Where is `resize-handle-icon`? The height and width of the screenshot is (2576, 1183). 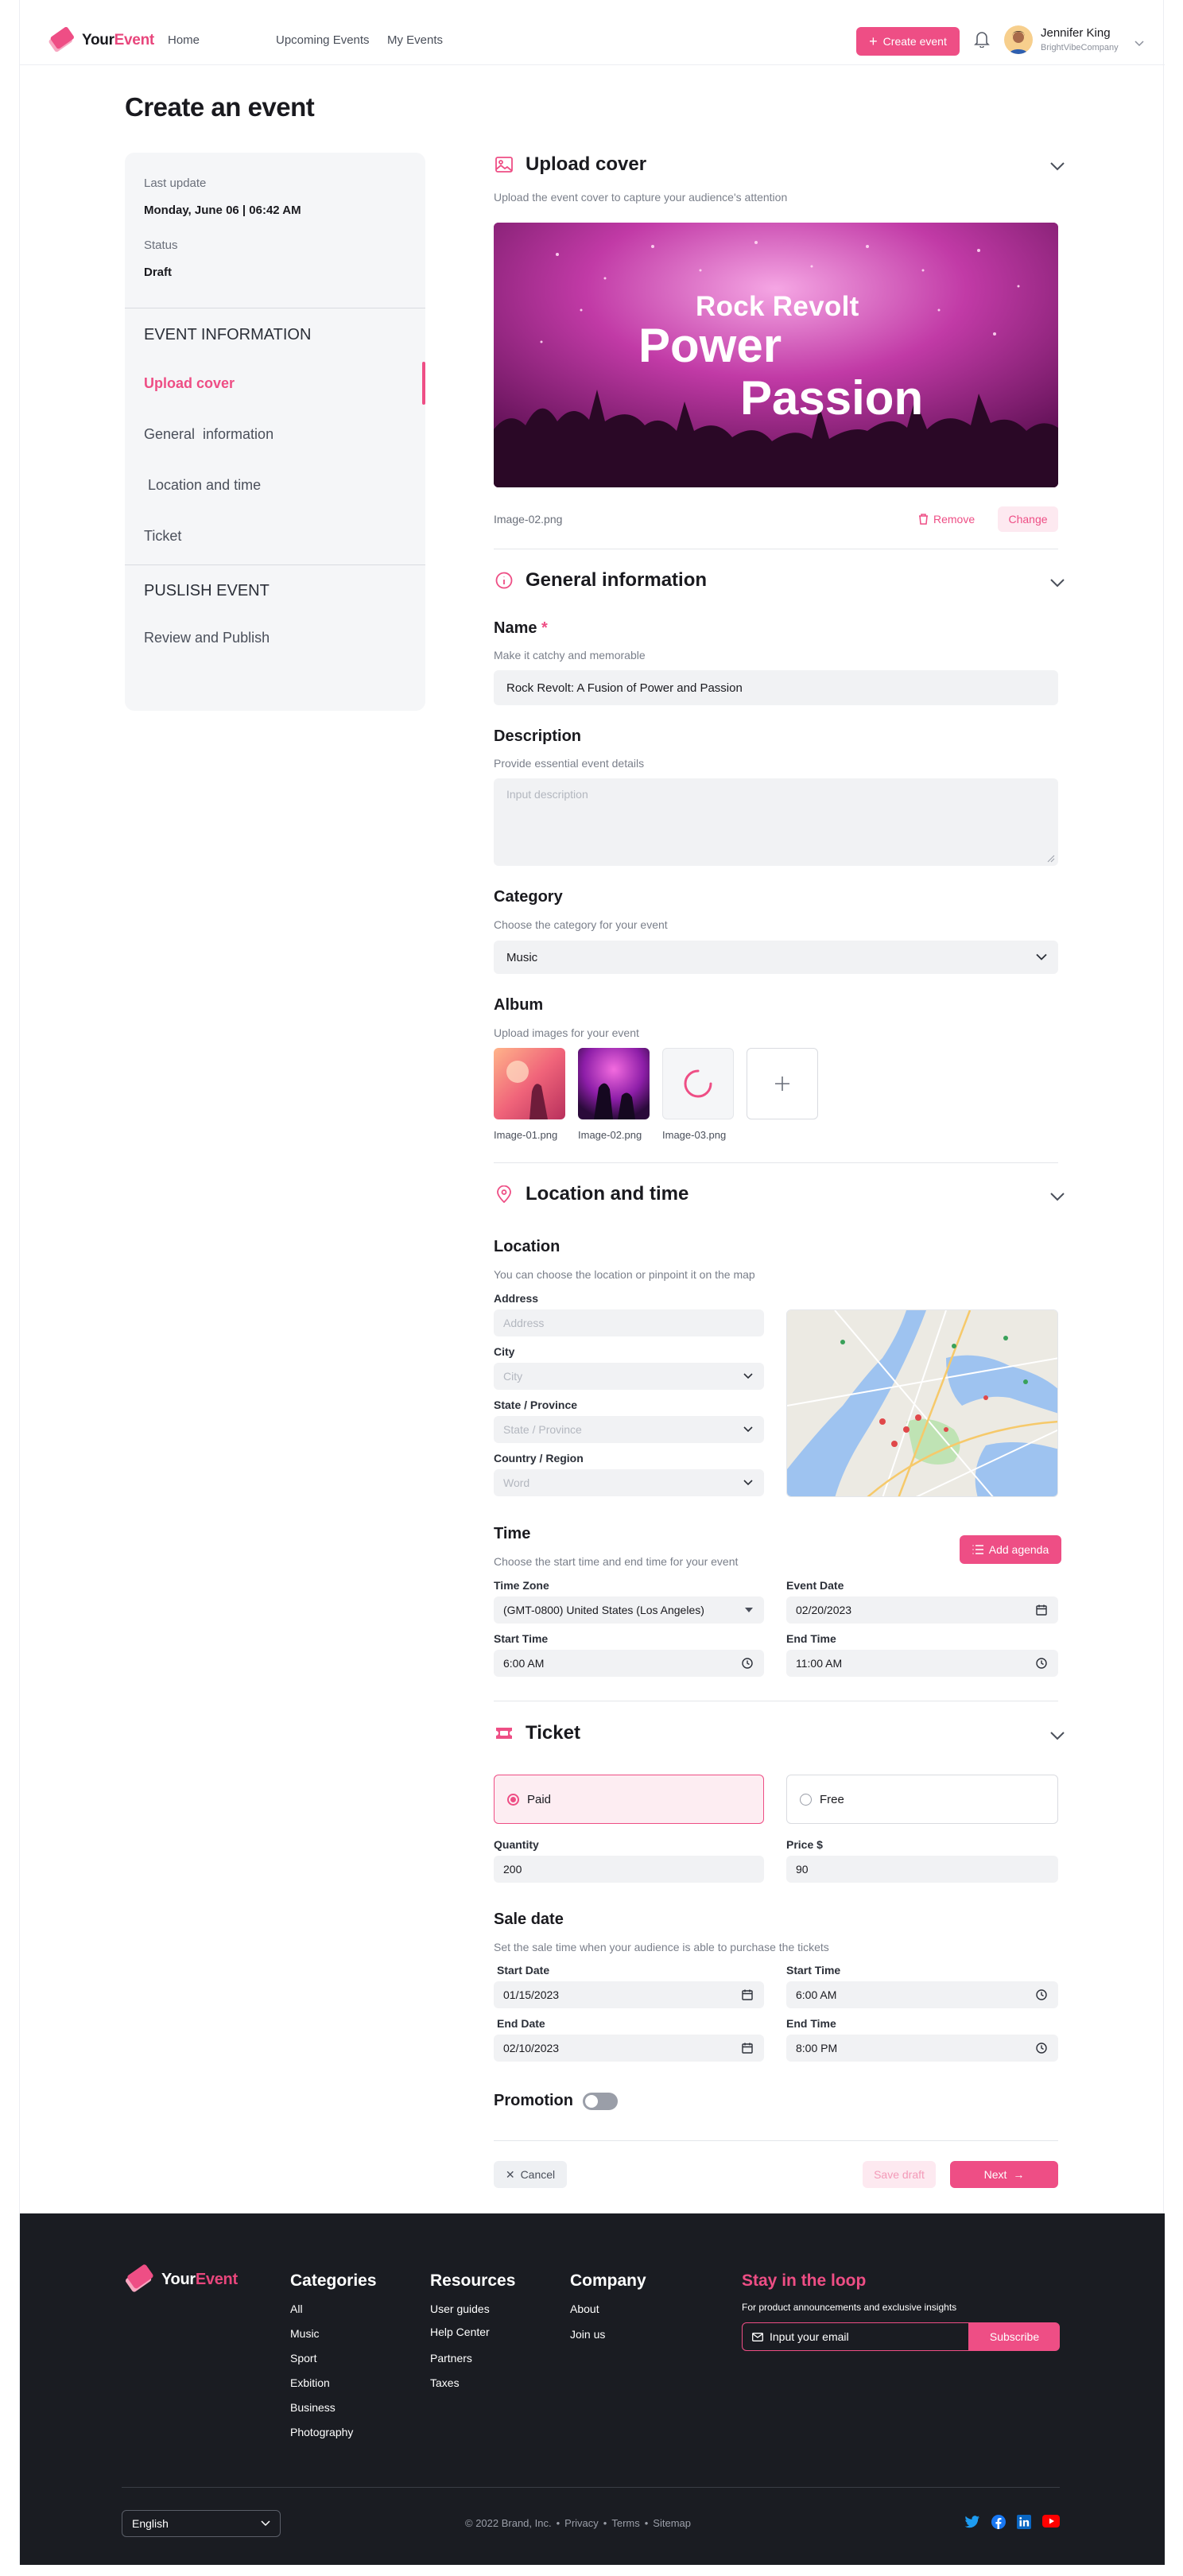 resize-handle-icon is located at coordinates (1051, 859).